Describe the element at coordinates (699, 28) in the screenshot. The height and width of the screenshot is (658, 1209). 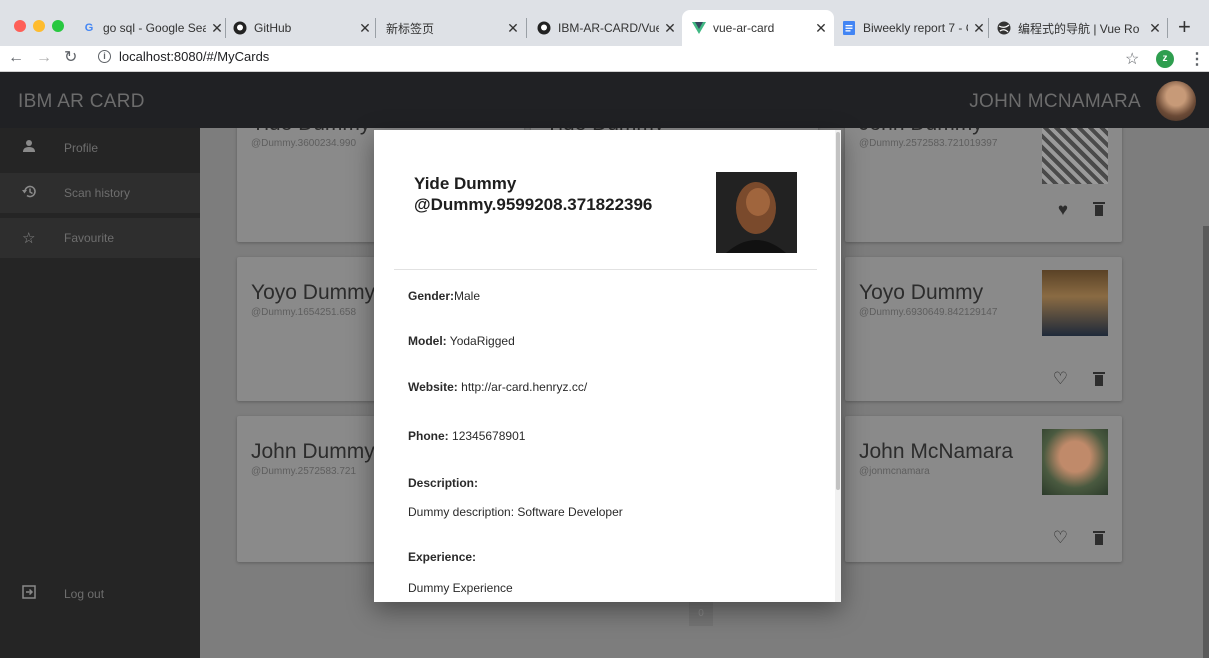
I see `vue-icon` at that location.